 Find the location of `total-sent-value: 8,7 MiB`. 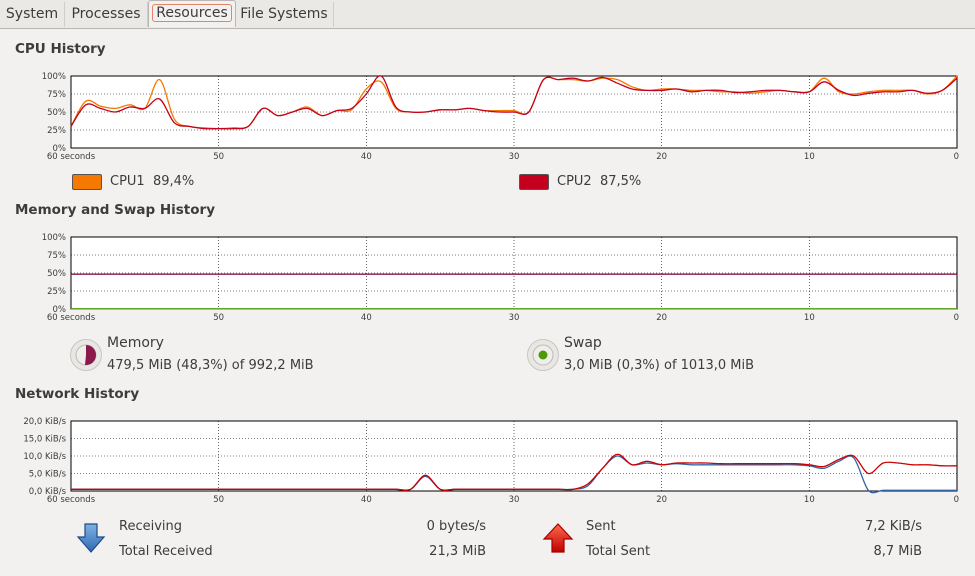

total-sent-value: 8,7 MiB is located at coordinates (897, 551).